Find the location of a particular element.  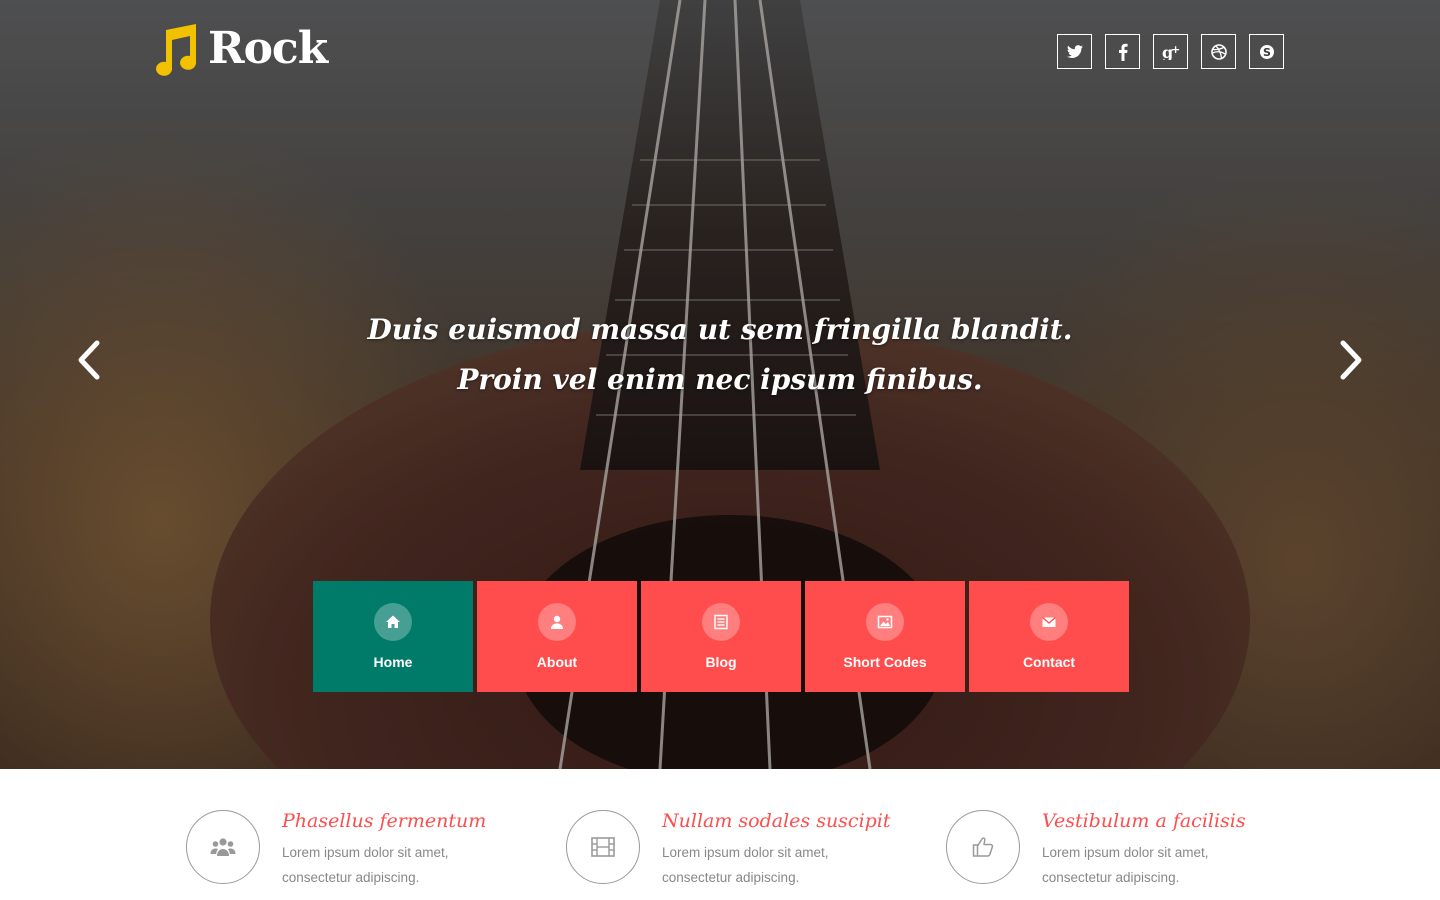

facebook-icon is located at coordinates (1123, 52).